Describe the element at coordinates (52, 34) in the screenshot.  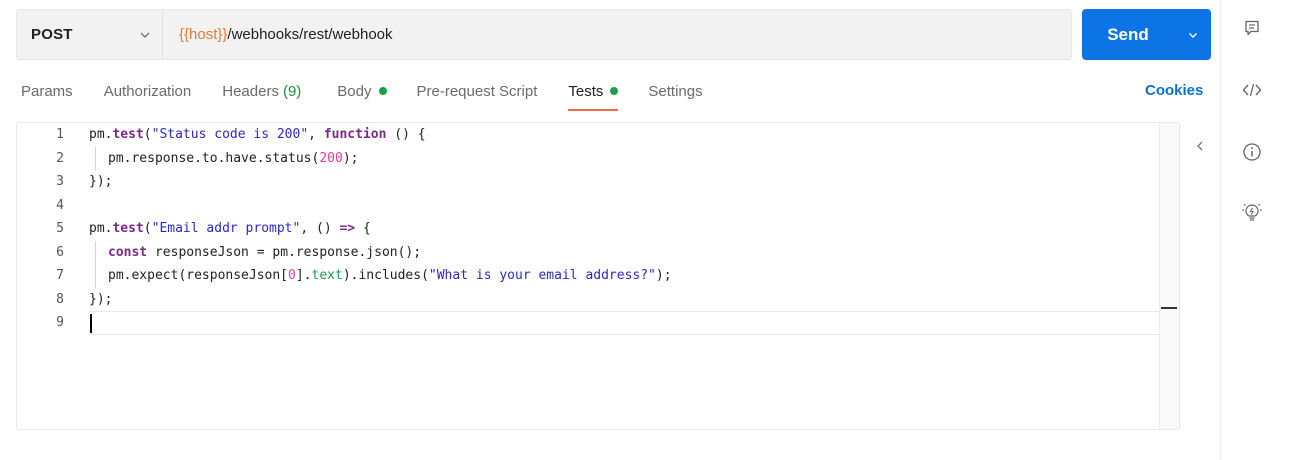
I see `method-label: POST` at that location.